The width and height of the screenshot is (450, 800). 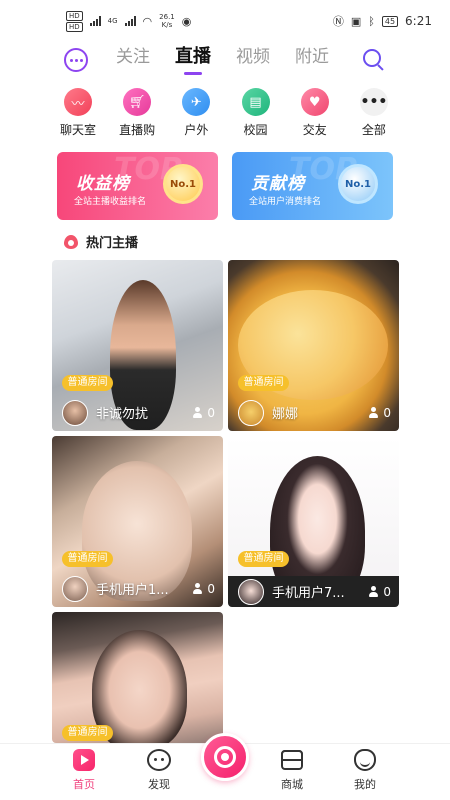 I want to click on wifi-icon: ◠, so click(x=147, y=21).